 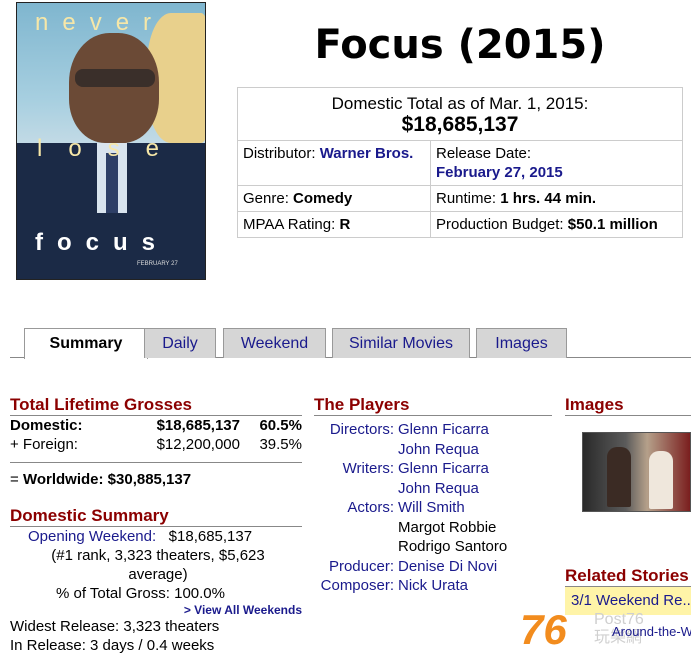 I want to click on opening-weekend-link: Opening Weekend:, so click(x=92, y=536).